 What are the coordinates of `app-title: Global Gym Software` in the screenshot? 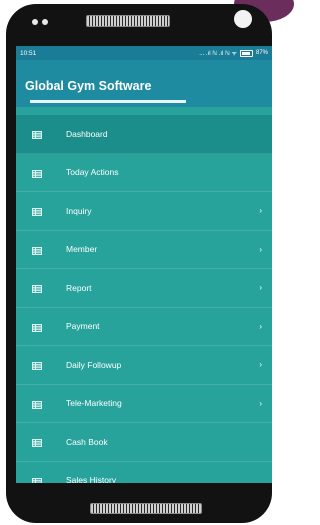 It's located at (88, 86).